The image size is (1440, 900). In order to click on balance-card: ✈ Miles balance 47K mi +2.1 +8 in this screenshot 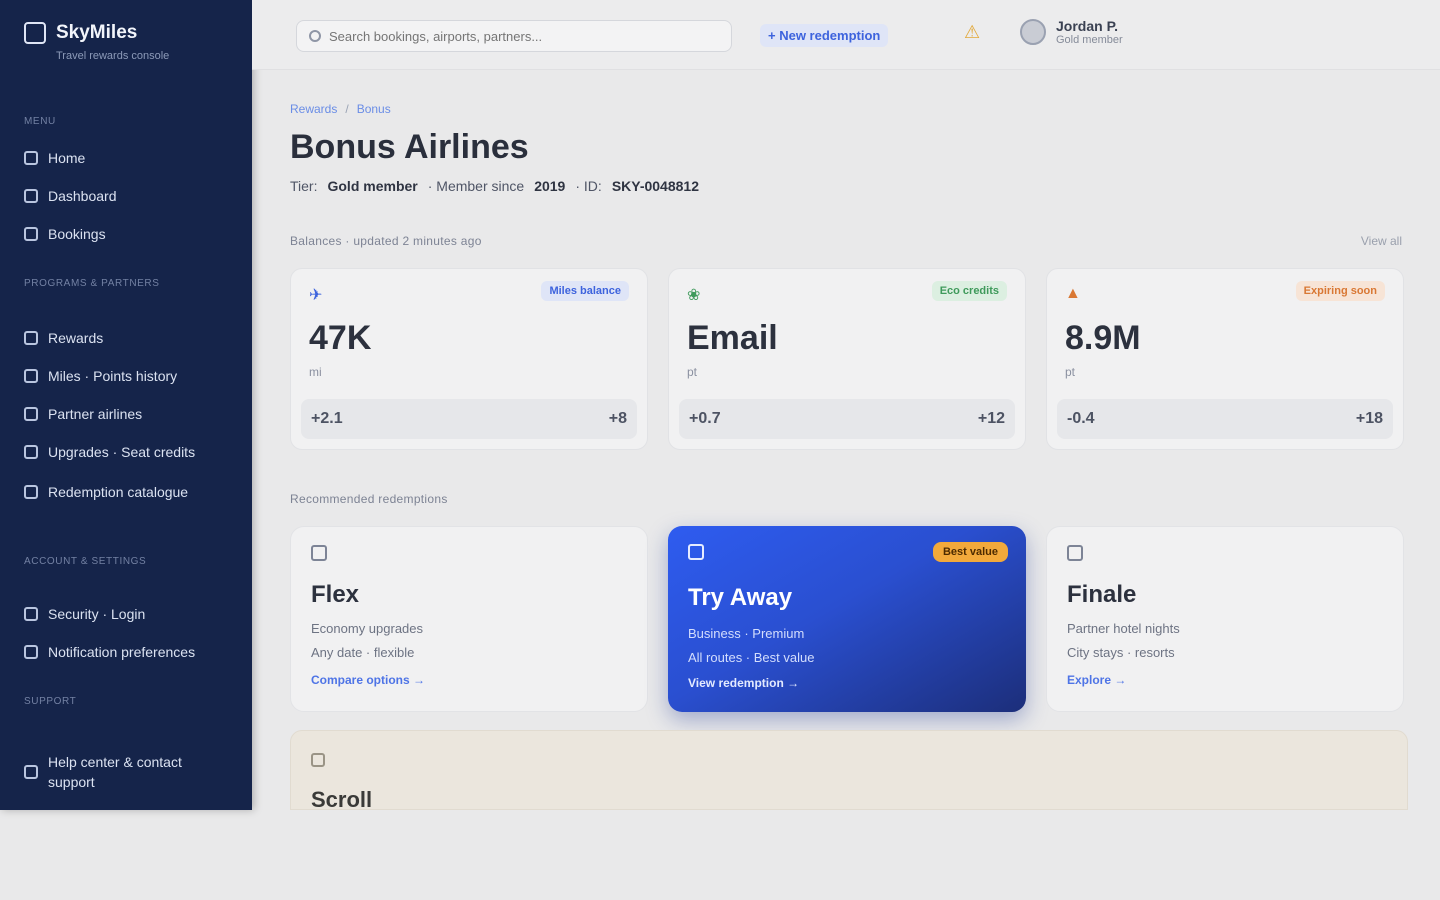, I will do `click(469, 359)`.